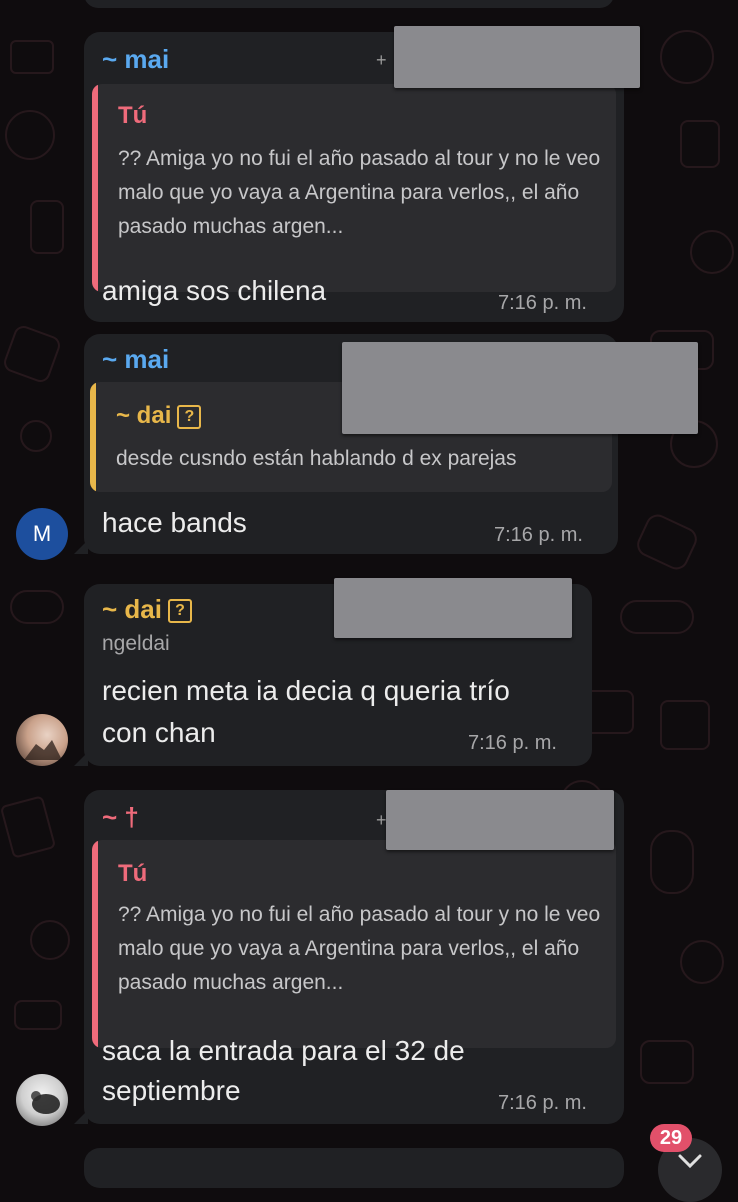  What do you see at coordinates (316, 458) in the screenshot?
I see `reply-text: desde cusndo están hablando d ex parejas` at bounding box center [316, 458].